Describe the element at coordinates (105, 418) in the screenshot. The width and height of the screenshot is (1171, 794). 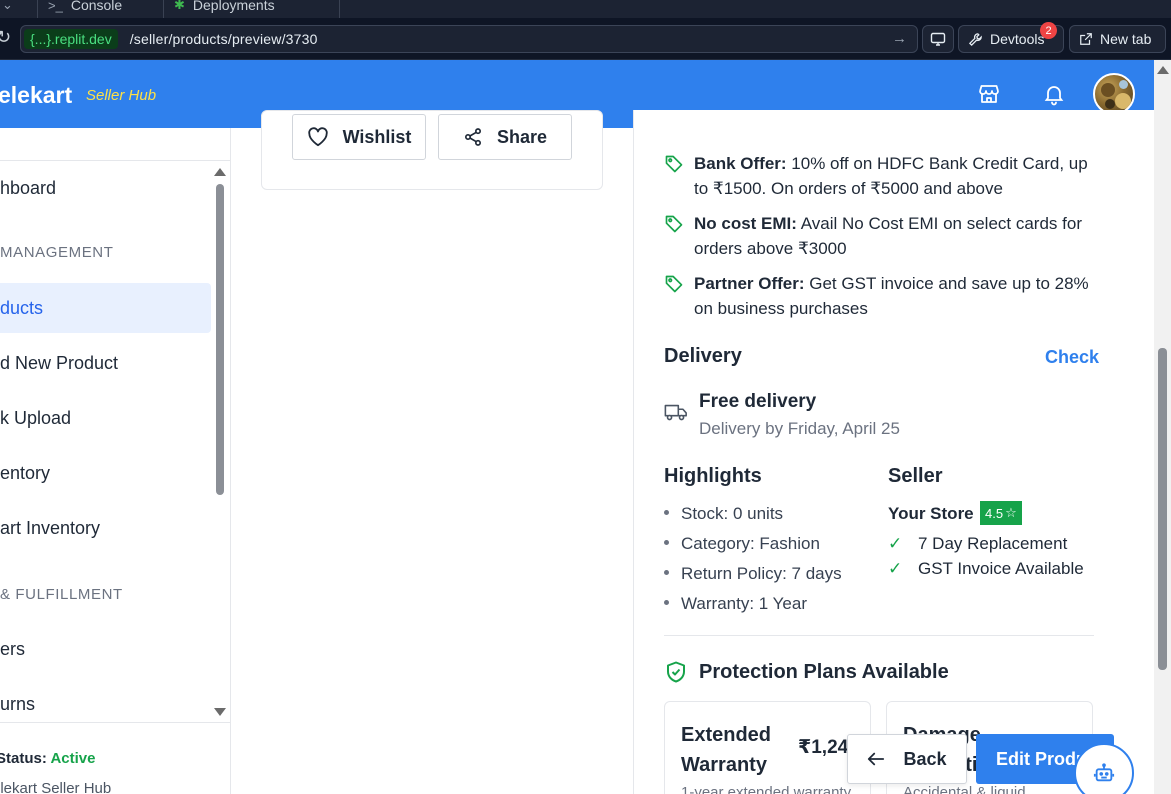
I see `sidebar-item-bulk-upload: k Upload` at that location.